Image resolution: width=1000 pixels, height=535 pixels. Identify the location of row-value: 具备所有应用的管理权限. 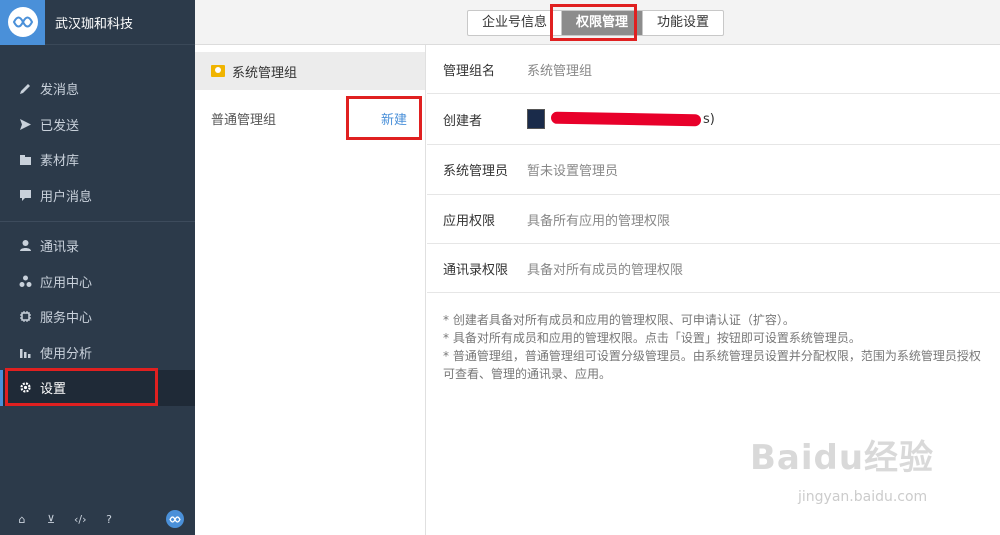
(599, 221).